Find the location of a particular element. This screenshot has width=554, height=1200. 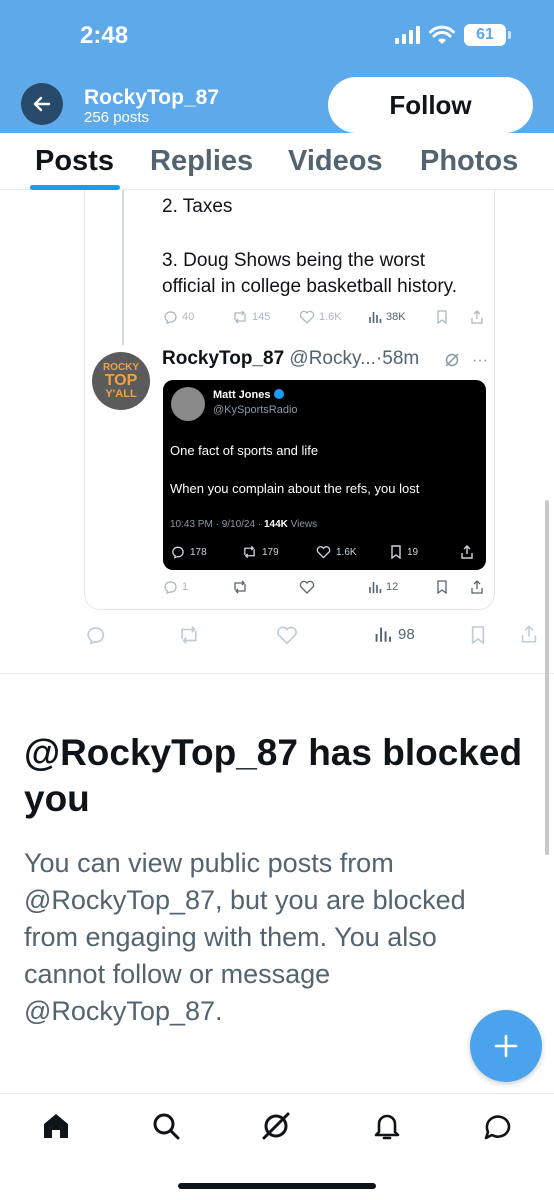

back-button is located at coordinates (42, 104).